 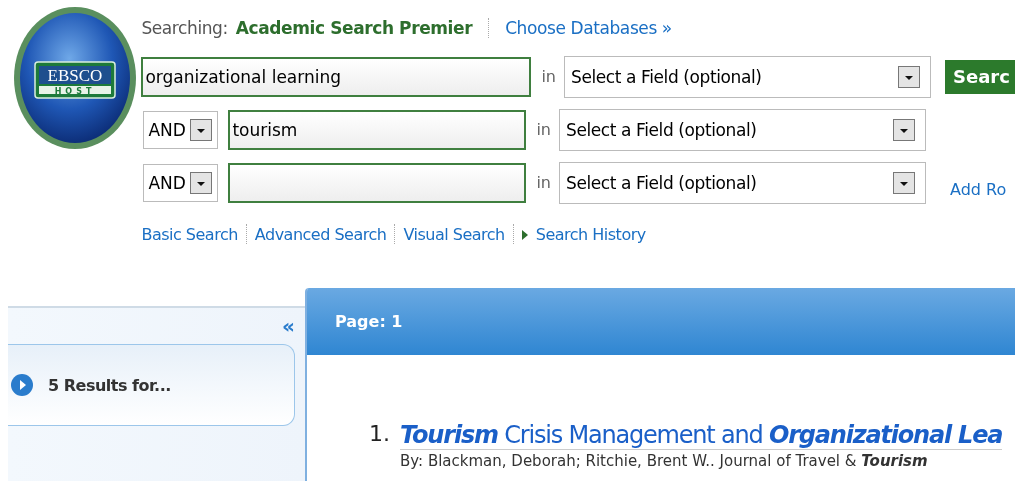 I want to click on play-icon, so click(x=22, y=385).